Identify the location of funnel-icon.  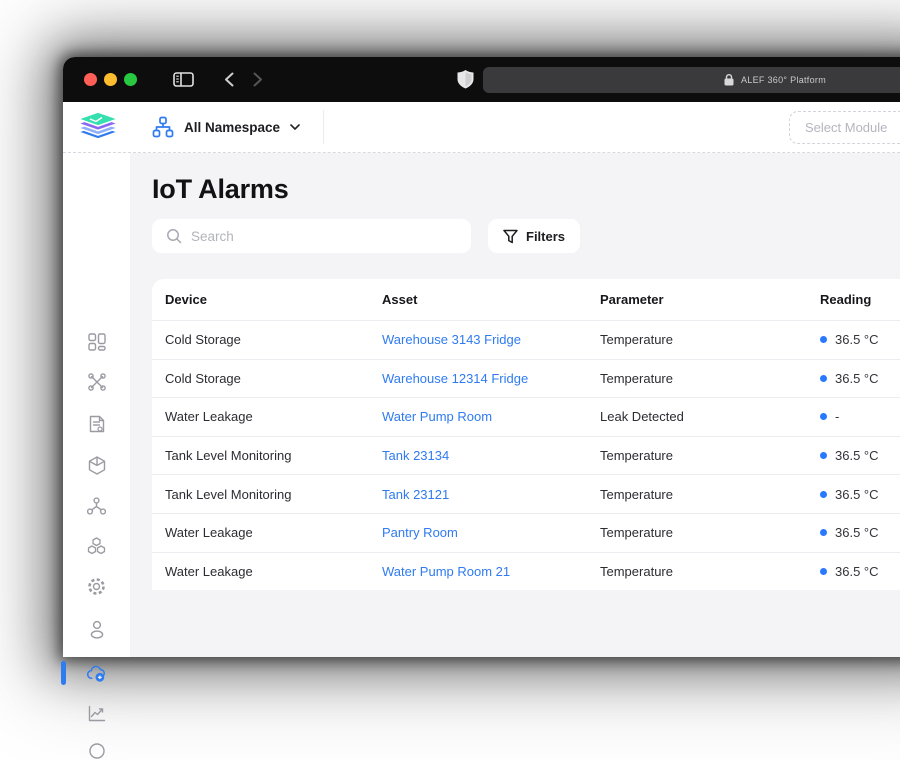
(510, 236).